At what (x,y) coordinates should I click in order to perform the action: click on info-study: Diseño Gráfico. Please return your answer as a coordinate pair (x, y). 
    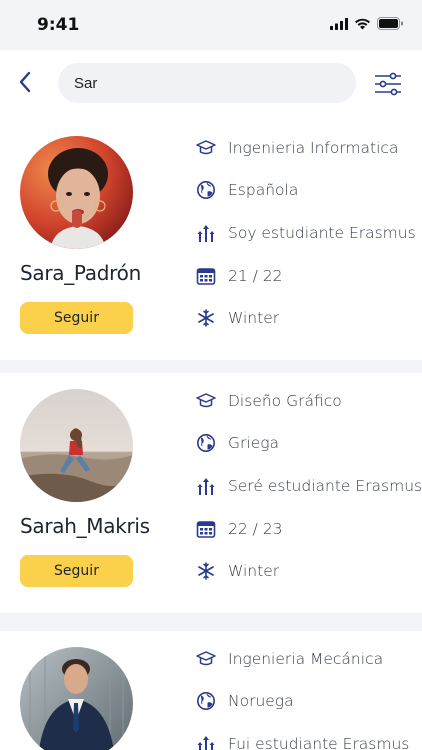
    Looking at the image, I should click on (269, 401).